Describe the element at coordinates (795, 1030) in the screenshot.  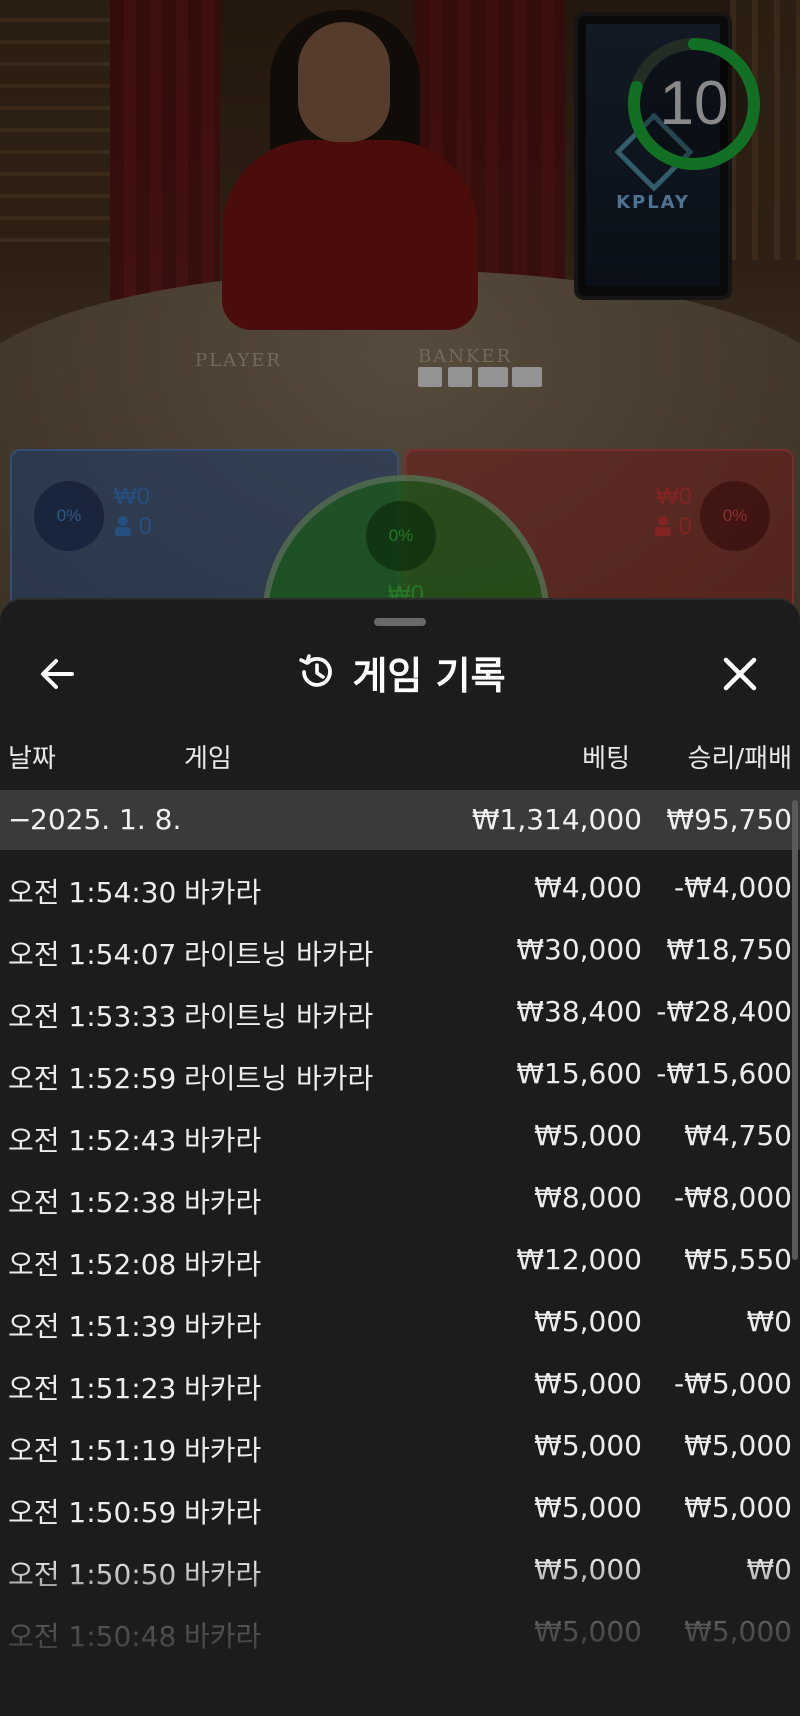
I see `scrollbar` at that location.